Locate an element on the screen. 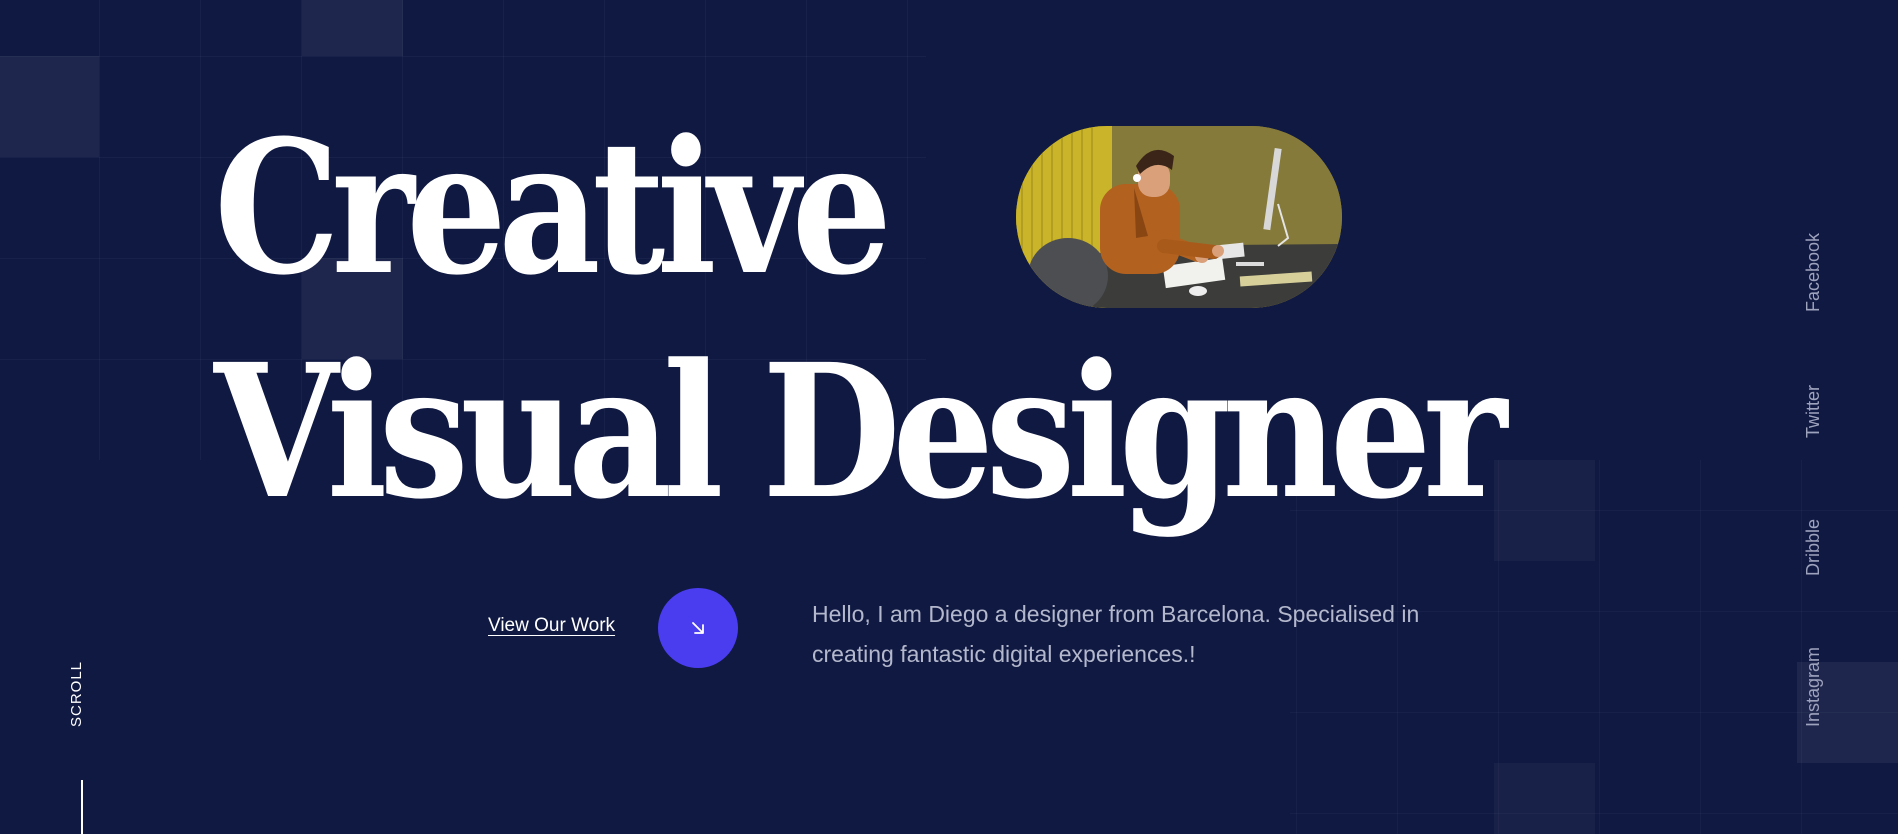 This screenshot has height=834, width=1898. arrow-down-right-icon is located at coordinates (698, 628).